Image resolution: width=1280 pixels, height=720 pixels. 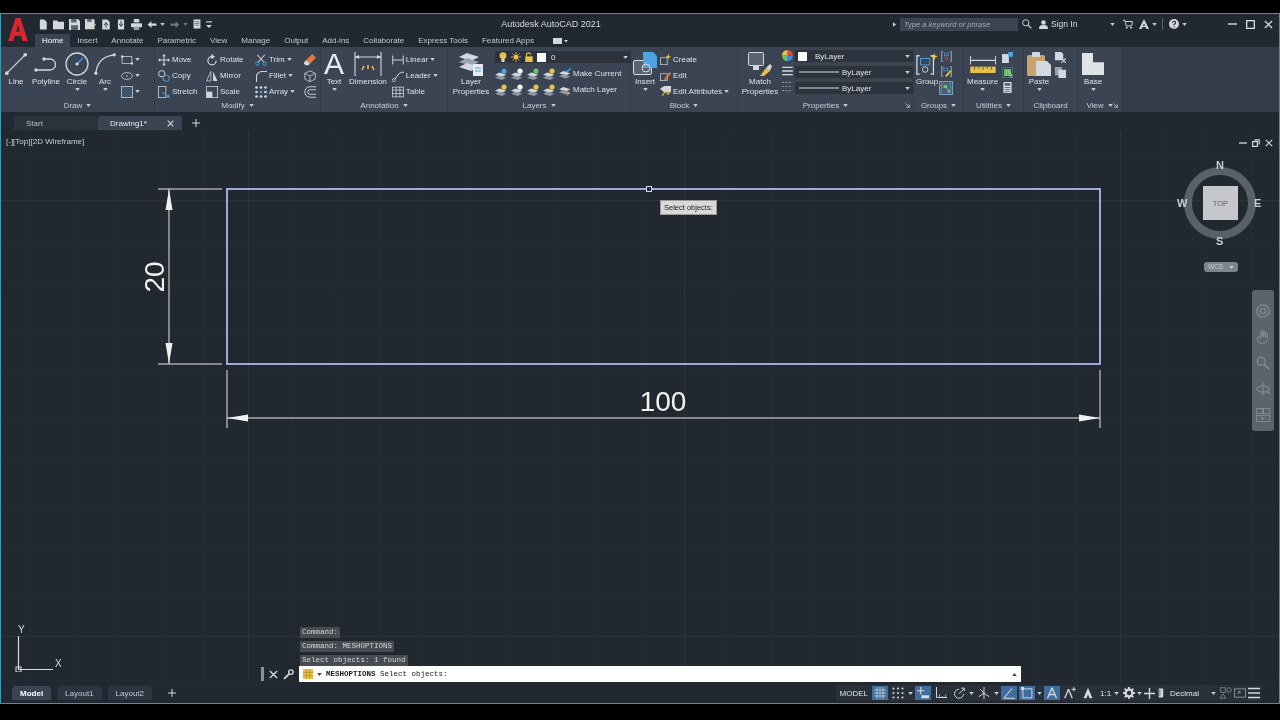 I want to click on edit-attributes-button: Edit Attributes, so click(x=695, y=91).